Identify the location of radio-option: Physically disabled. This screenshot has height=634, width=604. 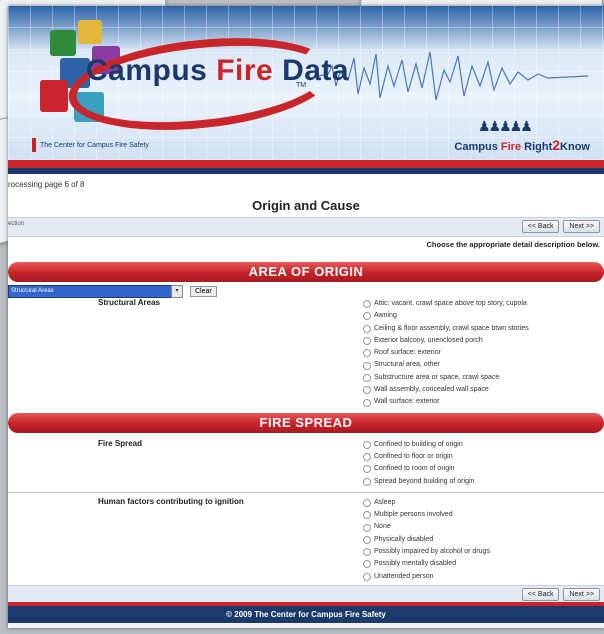
(483, 540).